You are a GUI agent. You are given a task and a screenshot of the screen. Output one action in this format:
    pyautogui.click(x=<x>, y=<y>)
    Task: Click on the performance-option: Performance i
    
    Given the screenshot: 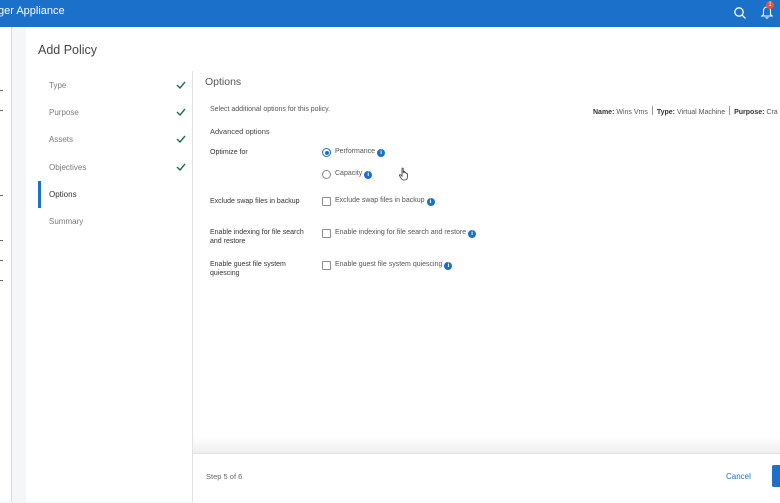 What is the action you would take?
    pyautogui.click(x=360, y=152)
    